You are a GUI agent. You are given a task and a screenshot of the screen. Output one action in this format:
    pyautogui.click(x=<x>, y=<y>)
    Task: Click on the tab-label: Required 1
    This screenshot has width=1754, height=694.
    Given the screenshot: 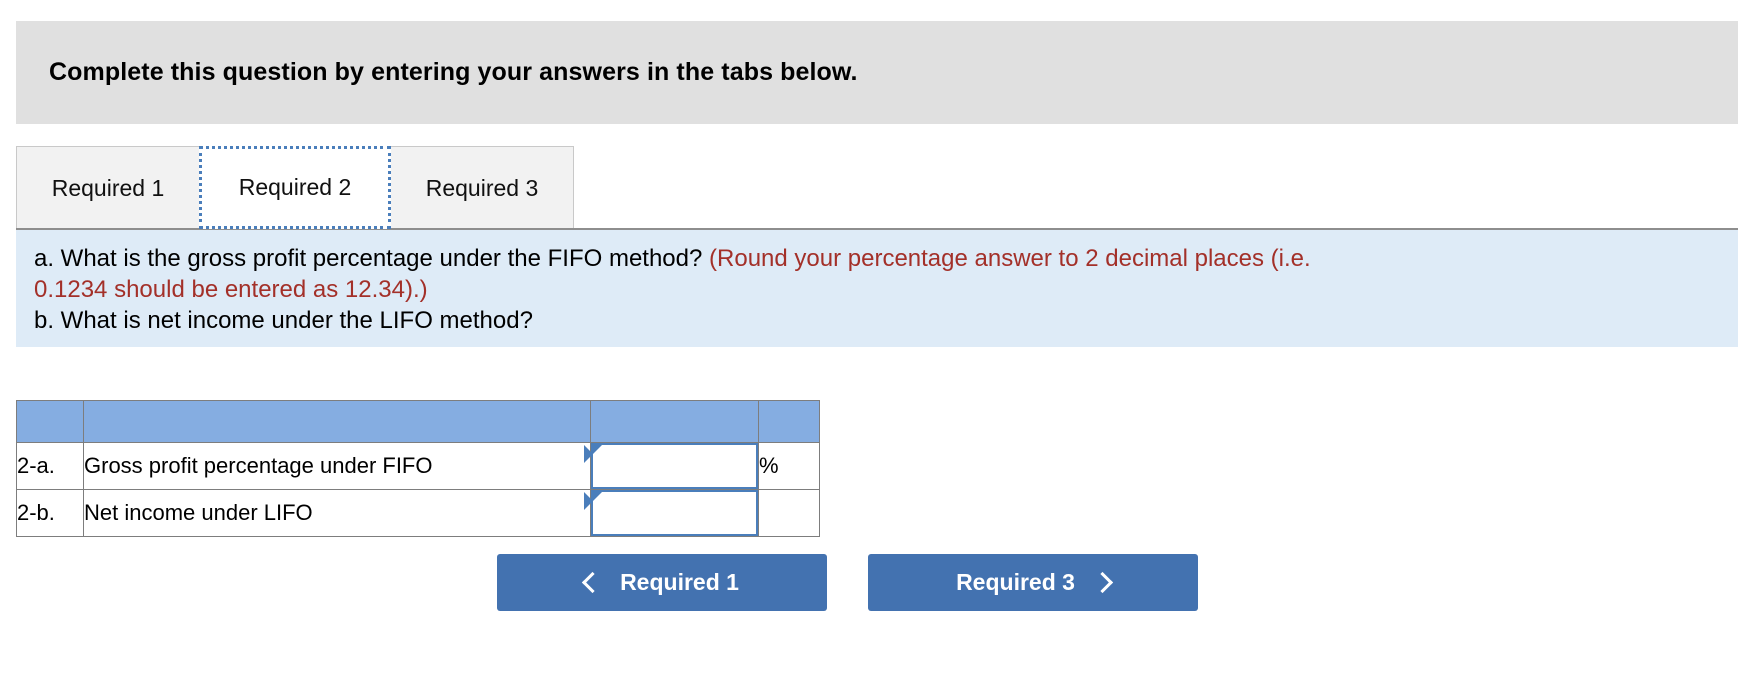 What is the action you would take?
    pyautogui.click(x=108, y=187)
    